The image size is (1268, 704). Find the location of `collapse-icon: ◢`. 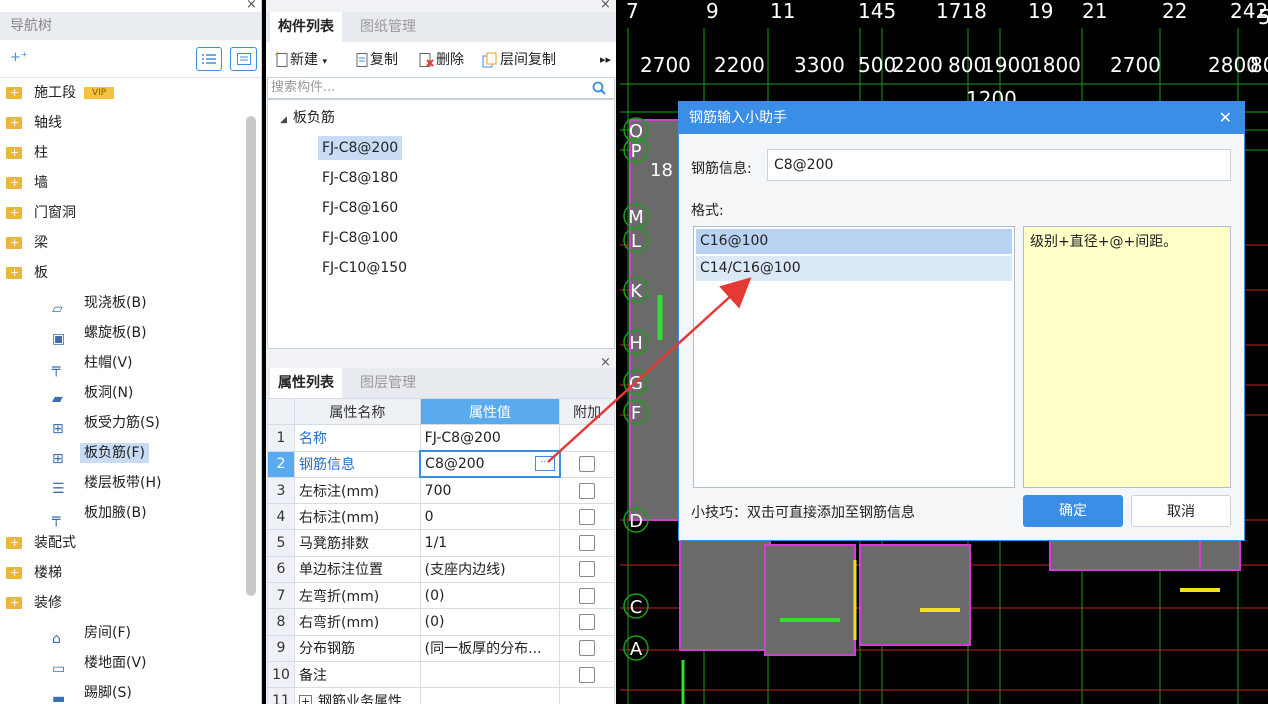

collapse-icon: ◢ is located at coordinates (283, 120).